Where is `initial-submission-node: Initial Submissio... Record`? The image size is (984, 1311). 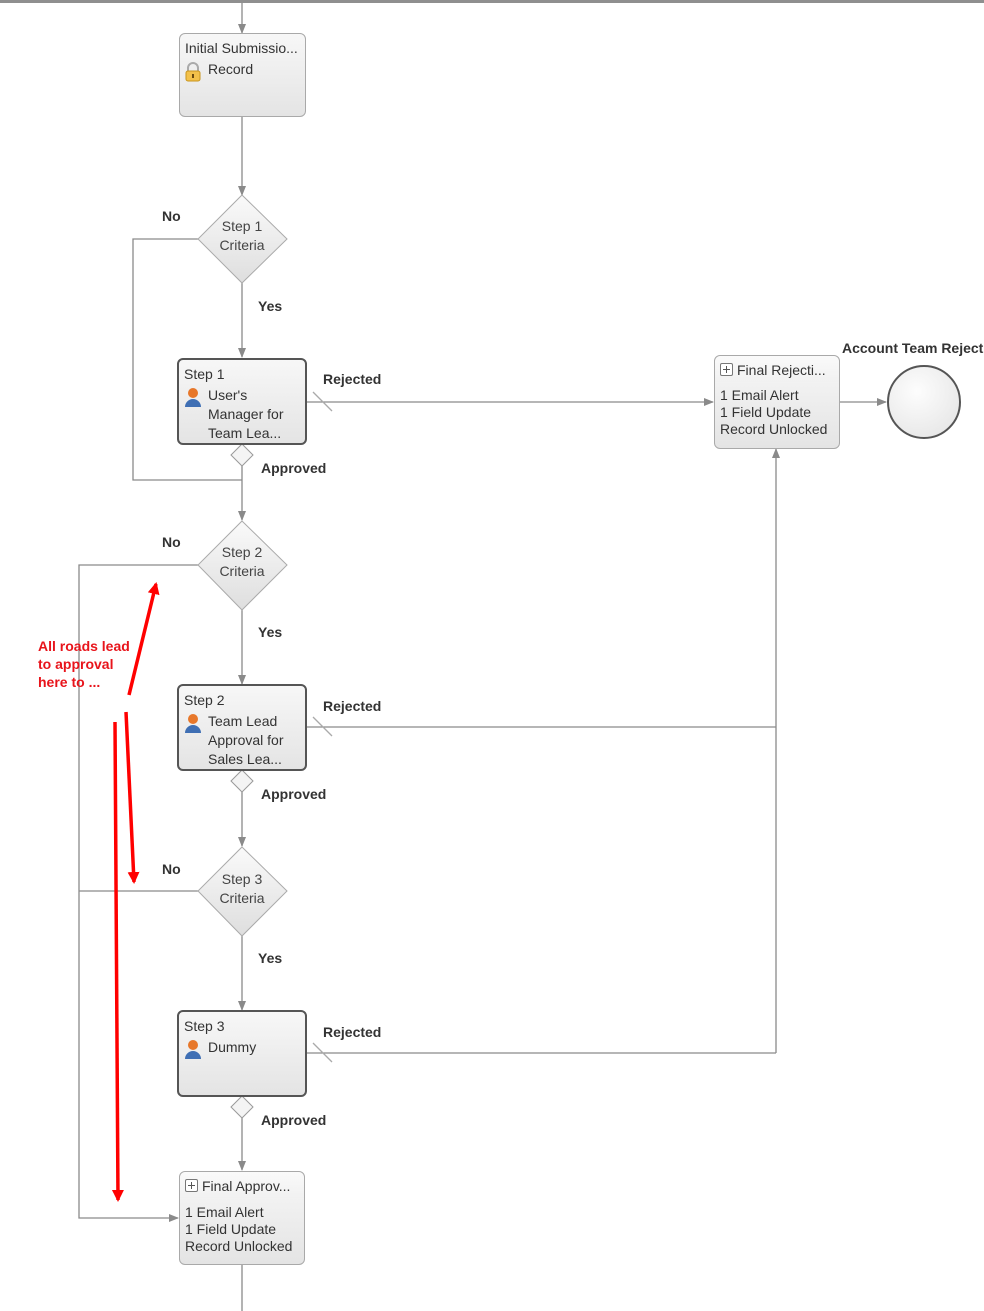
initial-submission-node: Initial Submissio... Record is located at coordinates (242, 75).